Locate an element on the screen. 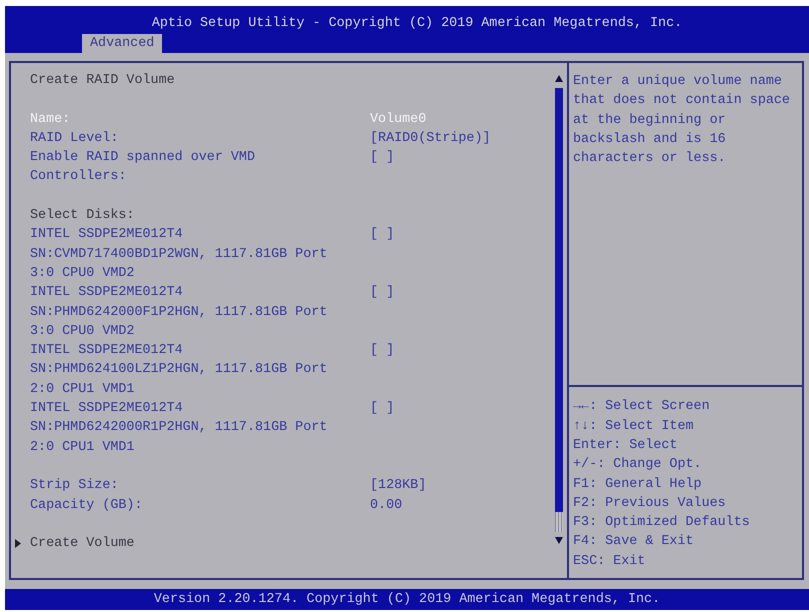 This screenshot has width=809, height=612. setting-label: INTEL SSDPE2ME012T4 SN:PHMD6242000R1P2HGN, 1117.81GB Port 2:0 CPU1 VMD1 is located at coordinates (183, 428).